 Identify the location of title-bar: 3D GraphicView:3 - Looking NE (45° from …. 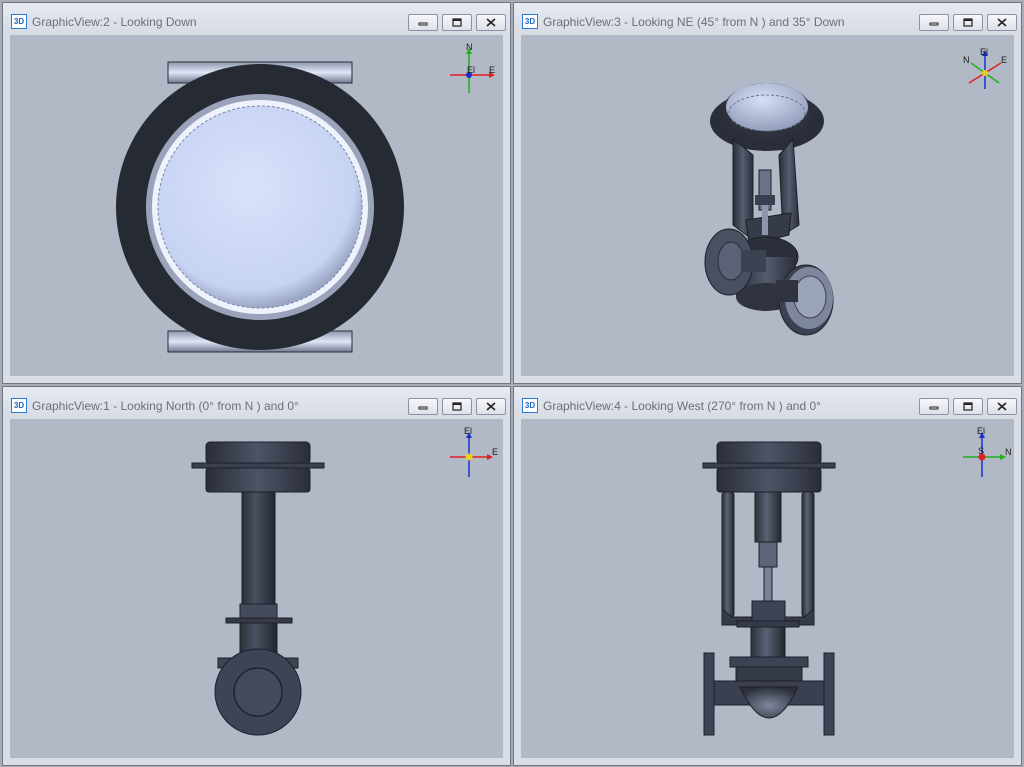
(767, 19).